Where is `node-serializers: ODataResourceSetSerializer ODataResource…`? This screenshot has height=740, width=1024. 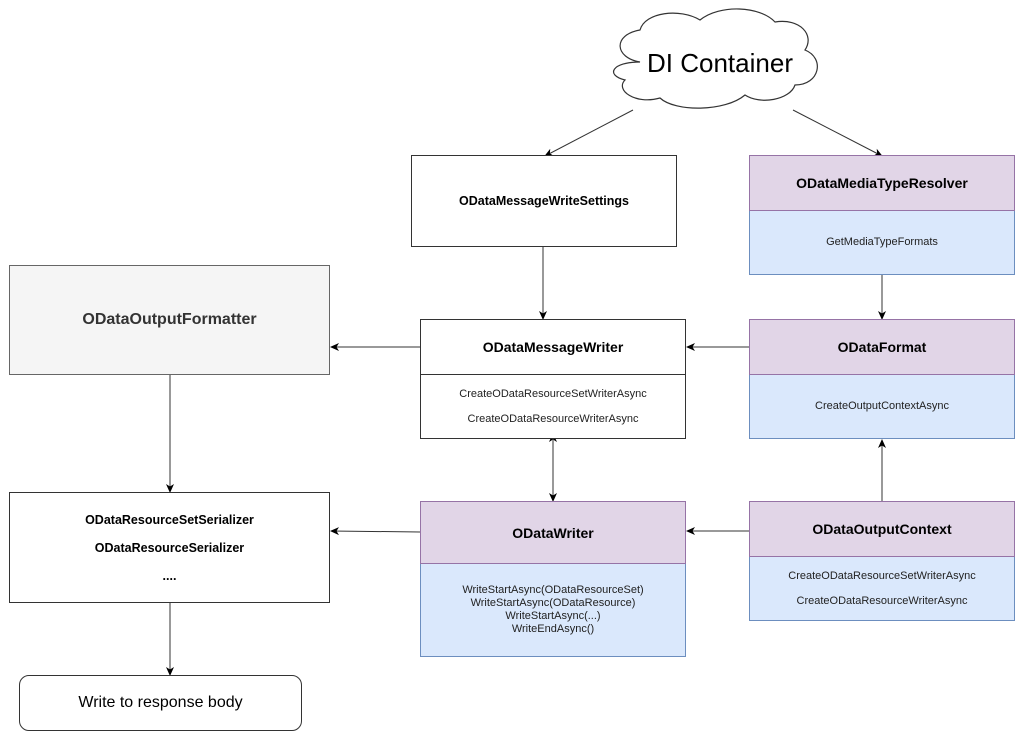 node-serializers: ODataResourceSetSerializer ODataResource… is located at coordinates (169, 547).